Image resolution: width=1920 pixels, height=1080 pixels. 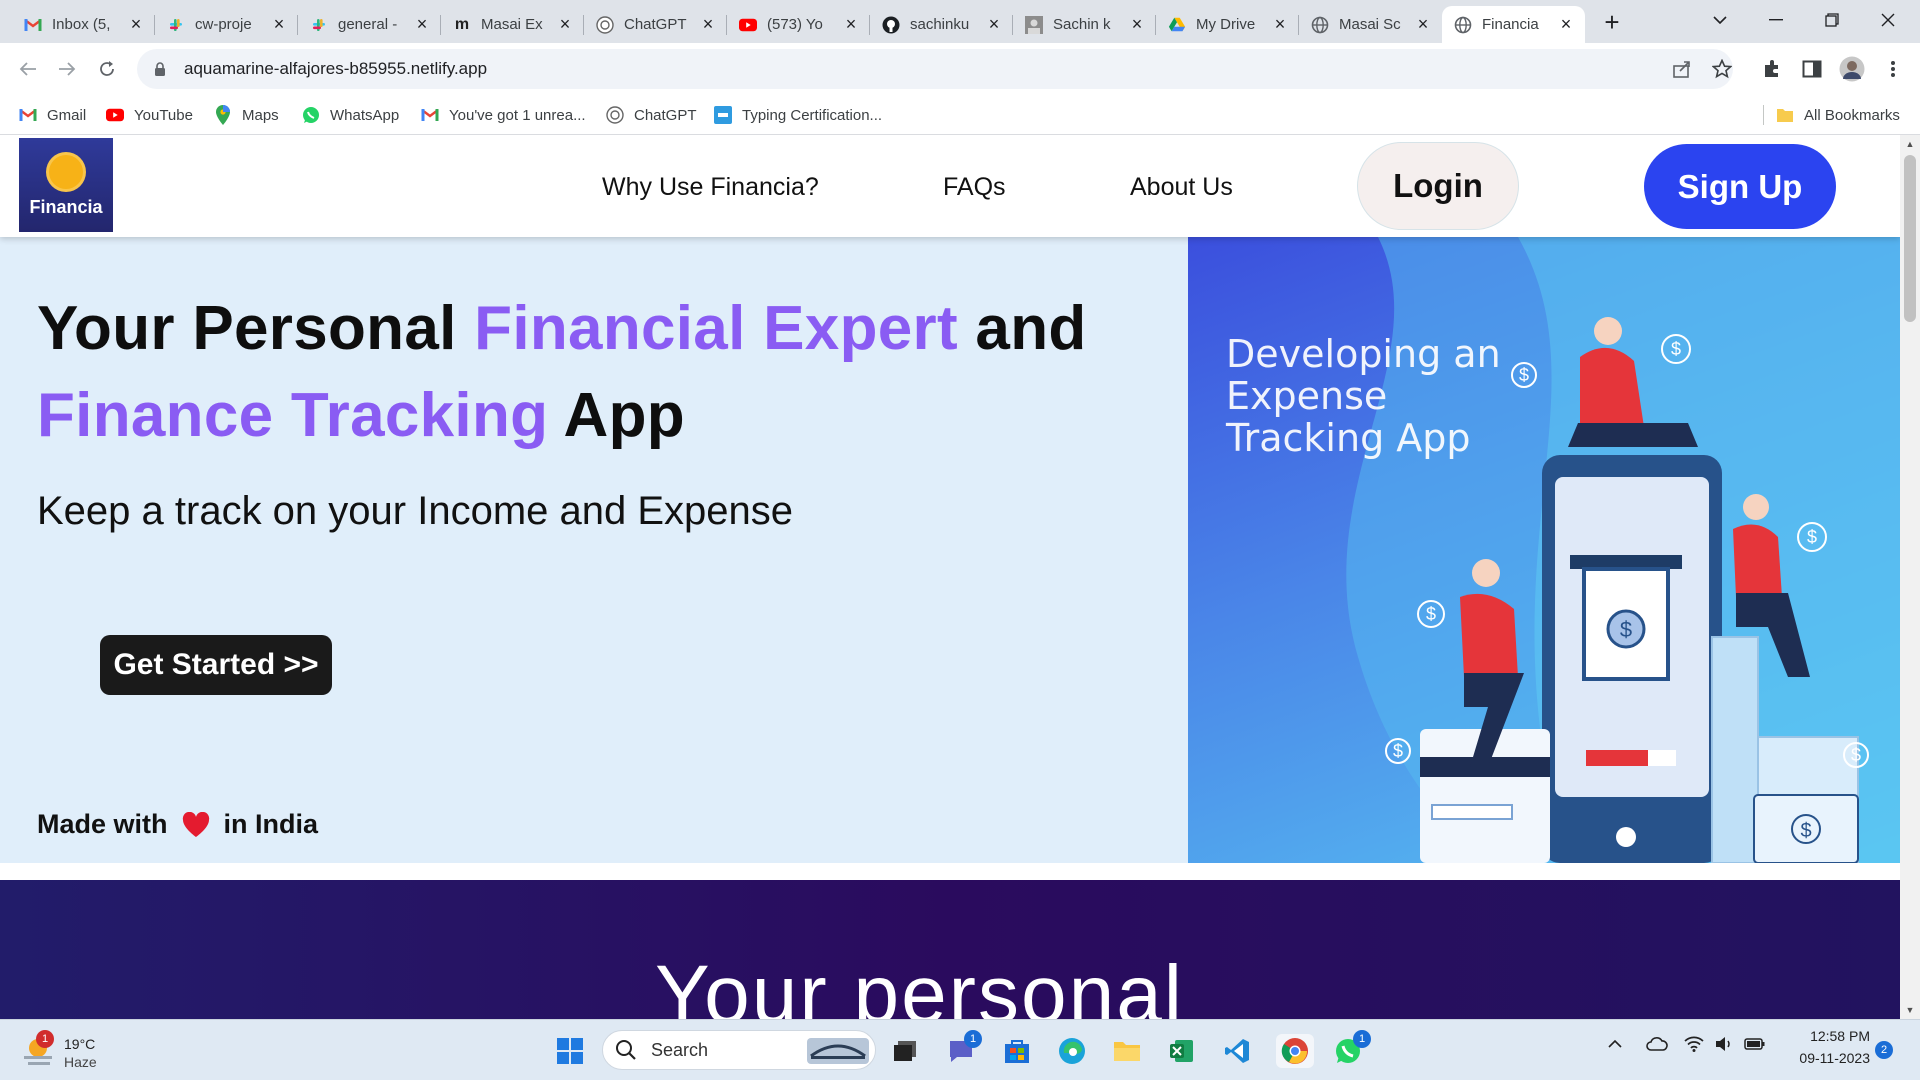 I want to click on tab-github: sachinku ×, so click(x=941, y=24).